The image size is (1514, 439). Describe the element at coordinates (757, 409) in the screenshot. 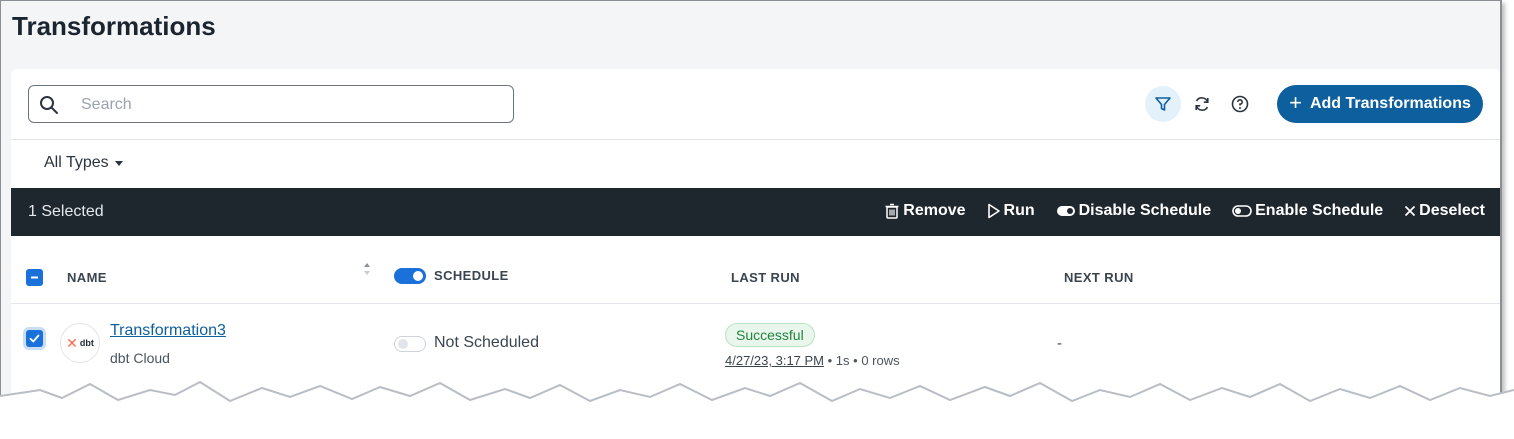

I see `torn-edge` at that location.